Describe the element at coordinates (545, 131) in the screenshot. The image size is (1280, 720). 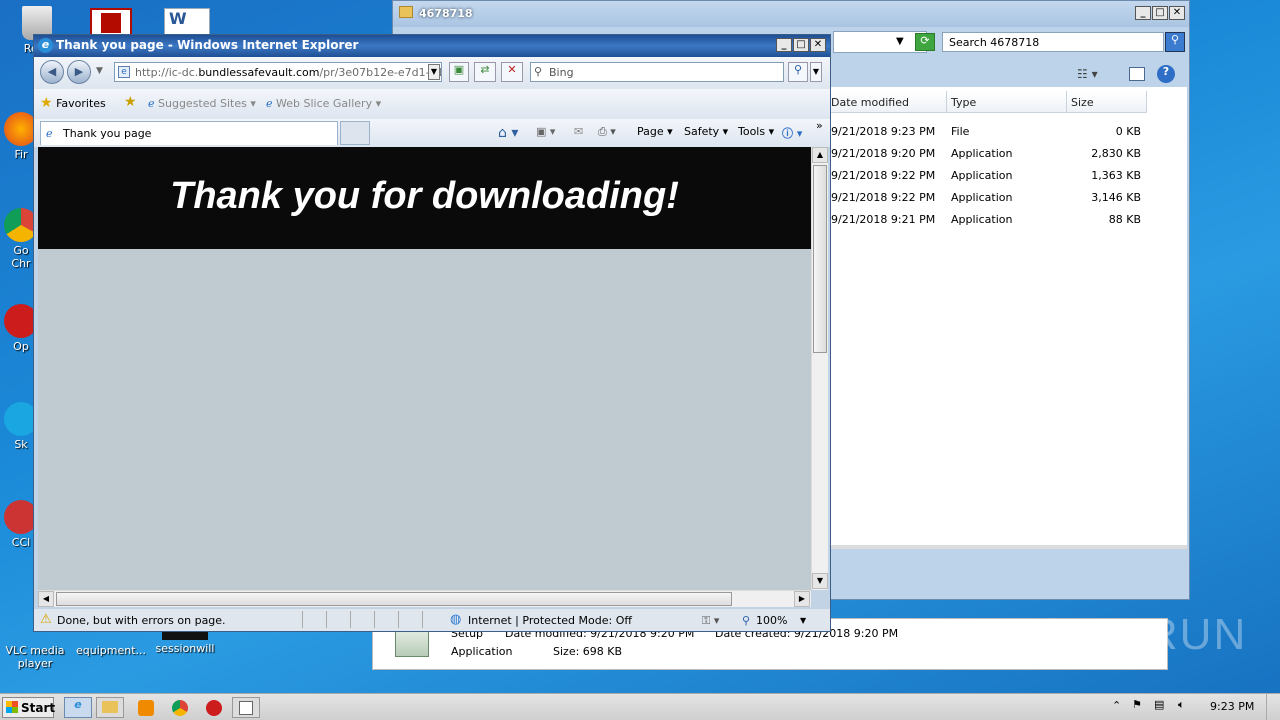
I see `feeds-icon: ▣ ▾` at that location.